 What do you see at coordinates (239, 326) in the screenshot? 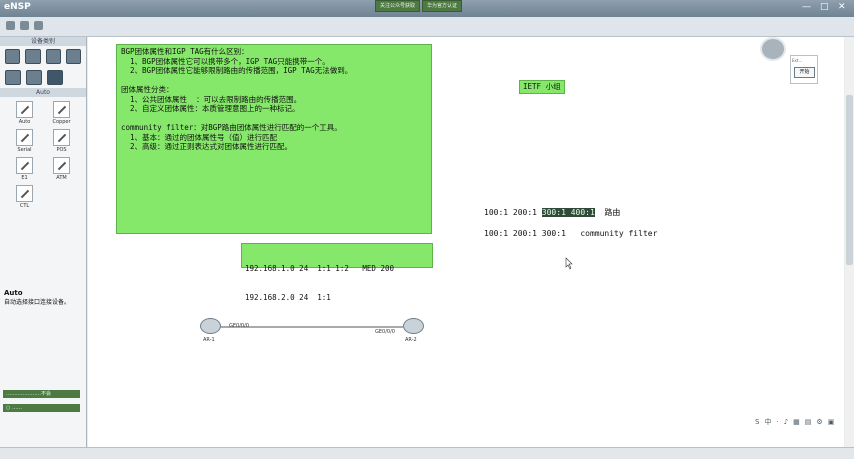
I see `interface-label-ar1: GE0/0/0` at bounding box center [239, 326].